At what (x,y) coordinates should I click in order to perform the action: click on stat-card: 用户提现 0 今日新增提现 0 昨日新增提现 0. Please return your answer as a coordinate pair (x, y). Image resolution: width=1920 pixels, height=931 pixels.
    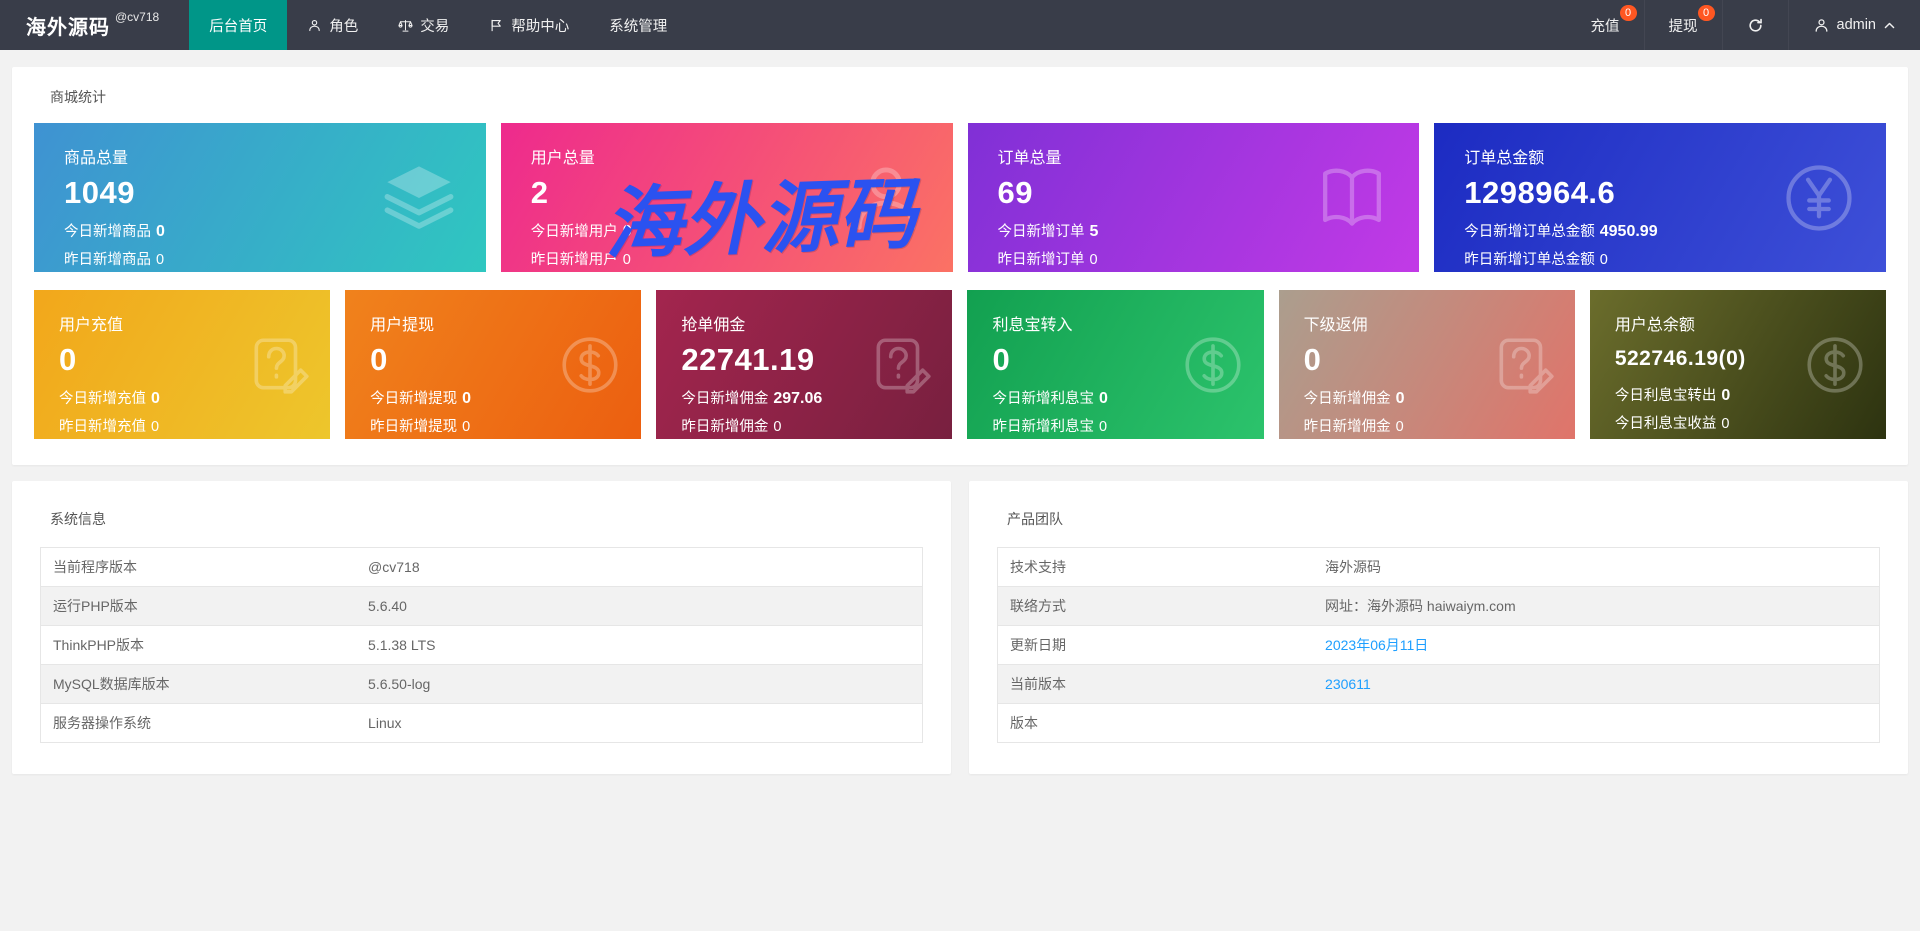
    Looking at the image, I should click on (493, 364).